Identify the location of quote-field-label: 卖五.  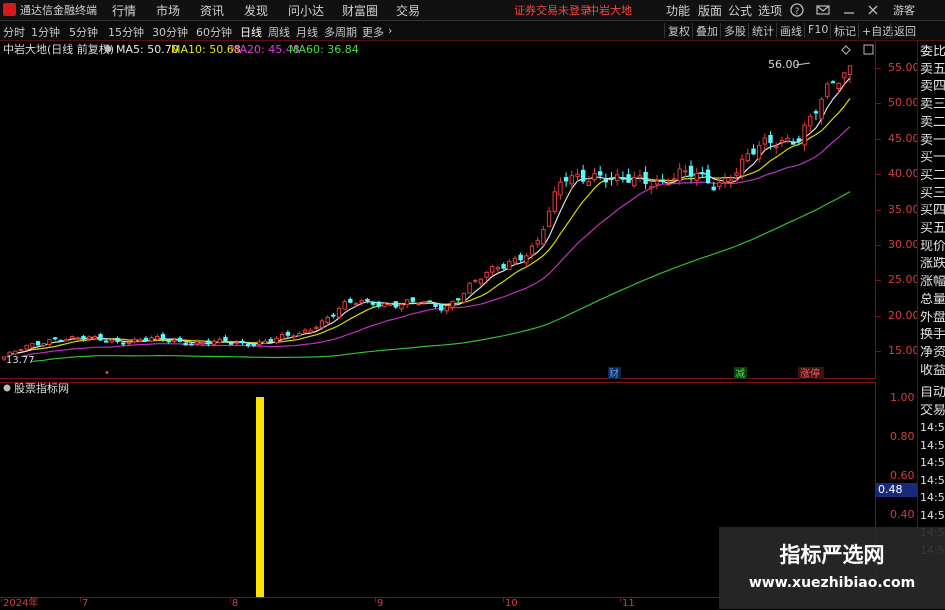
(932, 69).